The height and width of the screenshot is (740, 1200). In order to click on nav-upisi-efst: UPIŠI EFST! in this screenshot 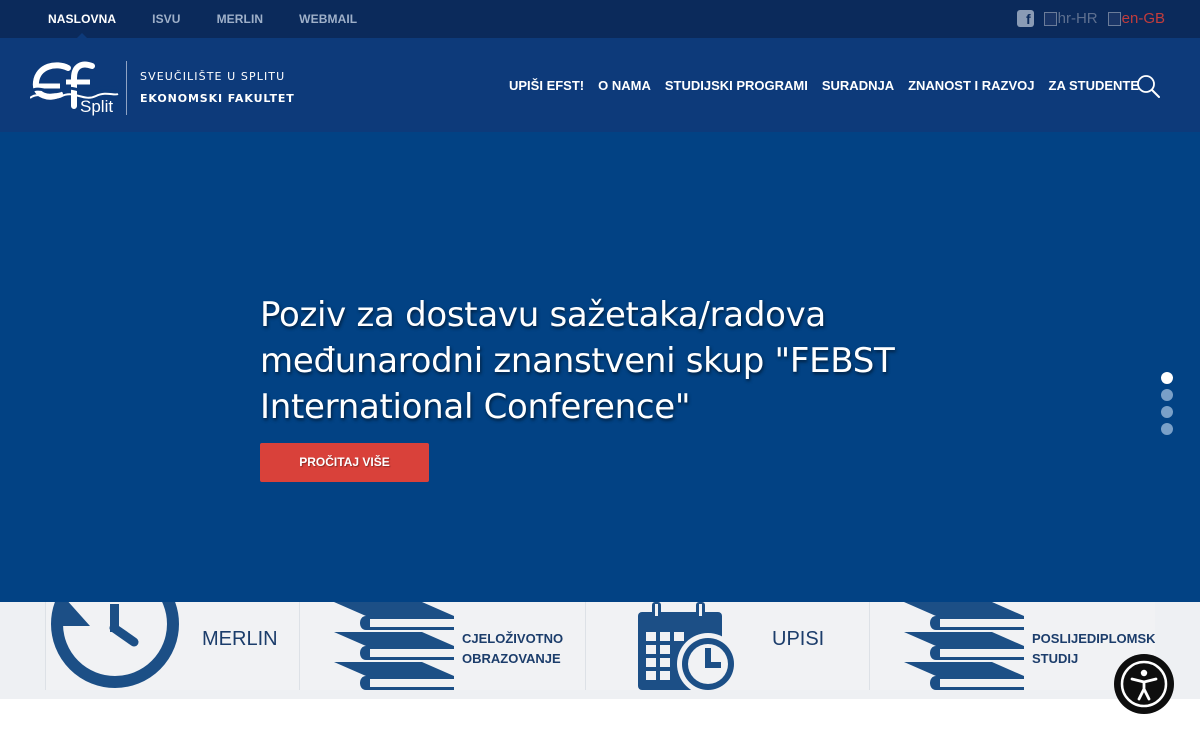, I will do `click(546, 85)`.